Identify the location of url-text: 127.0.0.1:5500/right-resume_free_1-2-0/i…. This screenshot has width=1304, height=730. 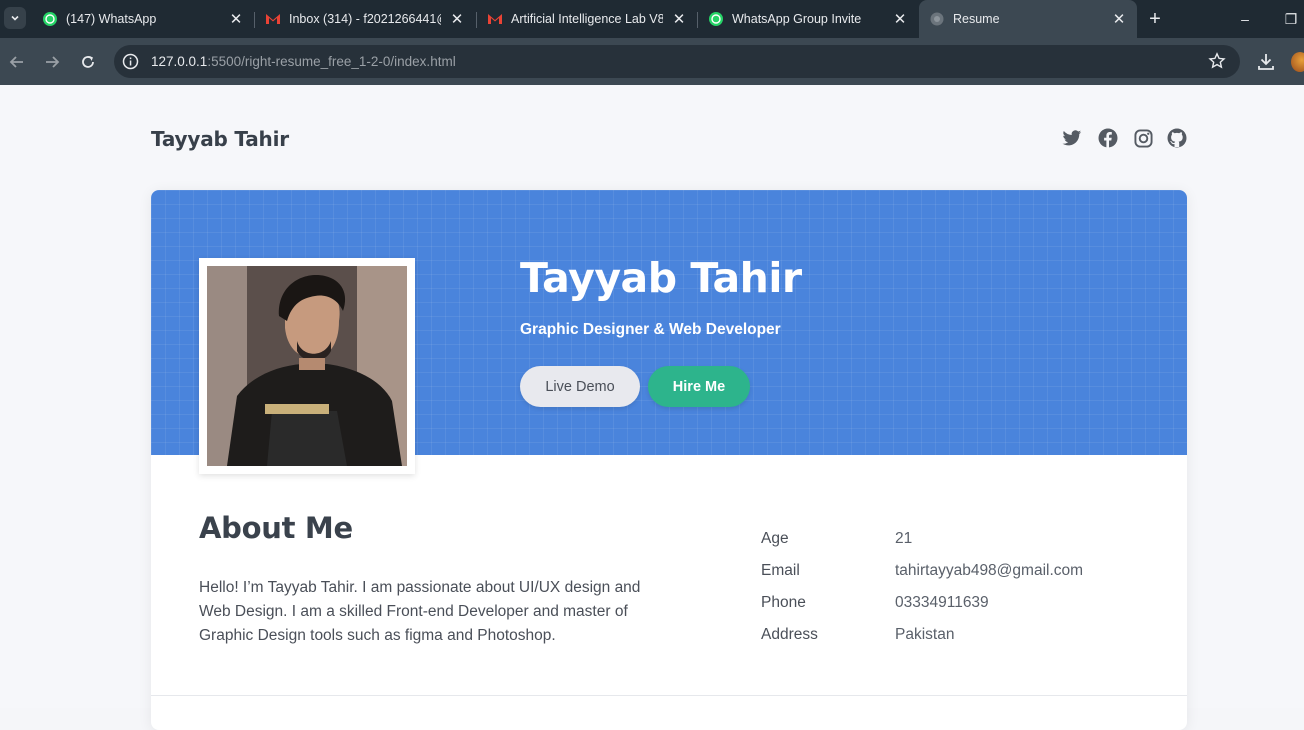
(303, 61).